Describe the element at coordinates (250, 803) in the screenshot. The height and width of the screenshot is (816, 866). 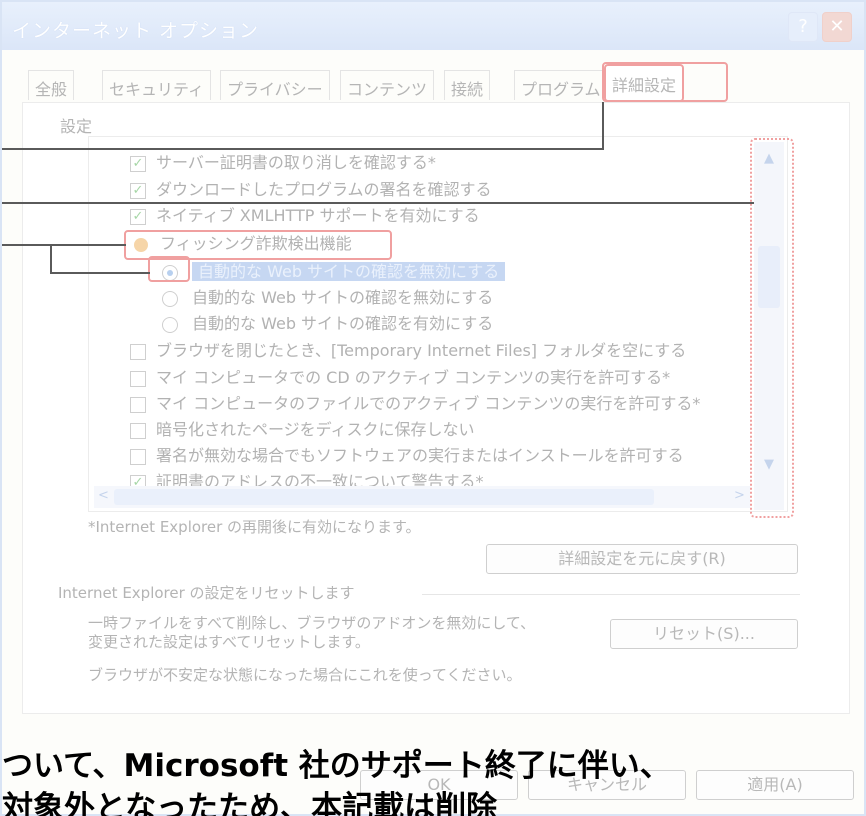
I see `overlay-notice-line-2: 対象外となったため、本記載は削除` at that location.